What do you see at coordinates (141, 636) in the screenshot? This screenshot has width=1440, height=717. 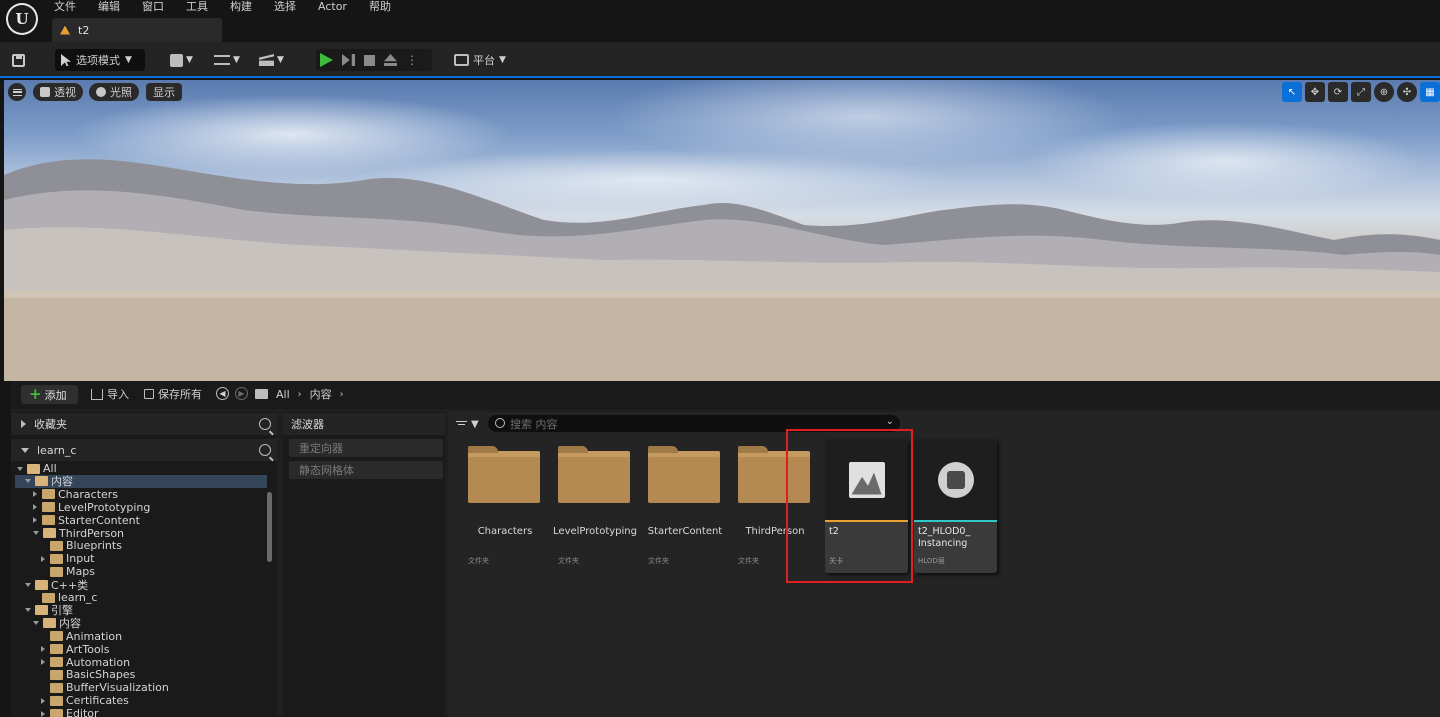 I see `tree-item: Animation` at bounding box center [141, 636].